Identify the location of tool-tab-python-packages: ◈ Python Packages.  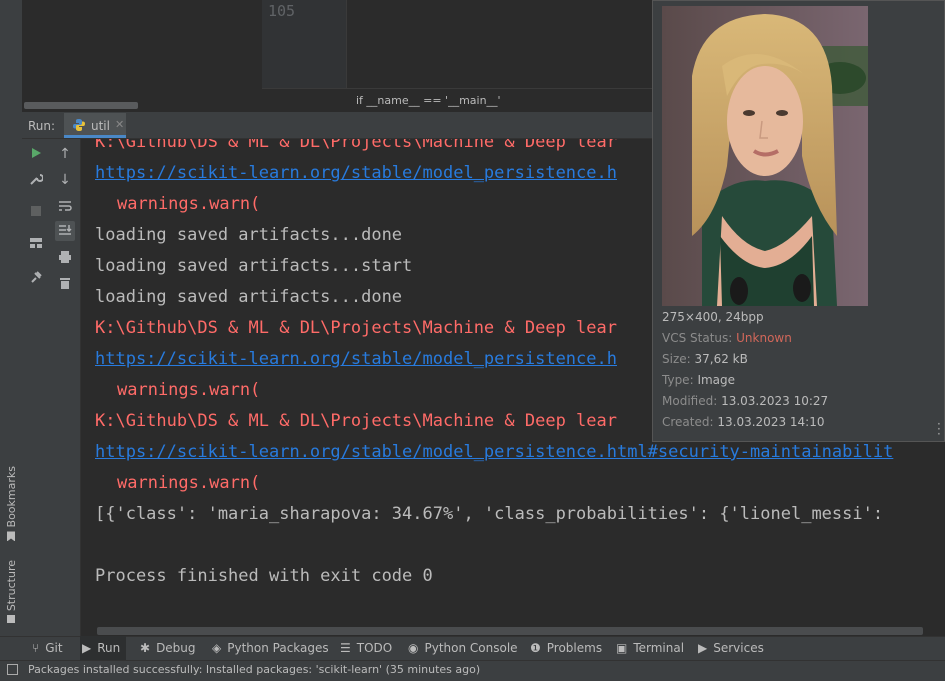
(272, 648).